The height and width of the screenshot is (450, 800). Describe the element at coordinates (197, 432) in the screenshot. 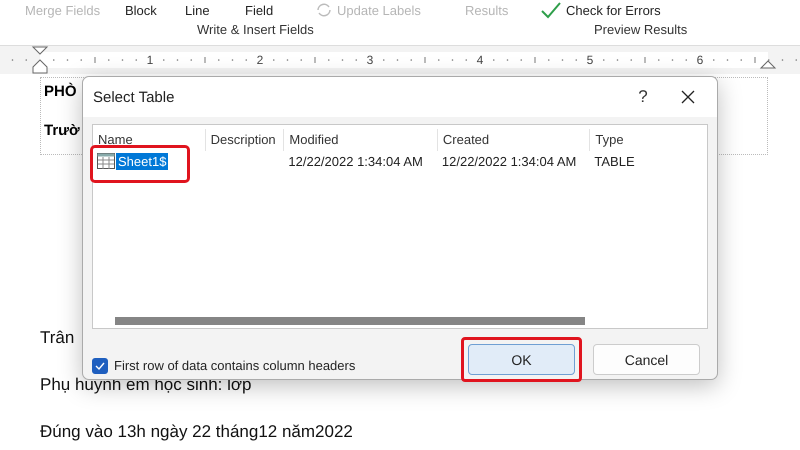

I see `document-text: Đúng vào 13h ngày 22 tháng12 năm2022` at that location.